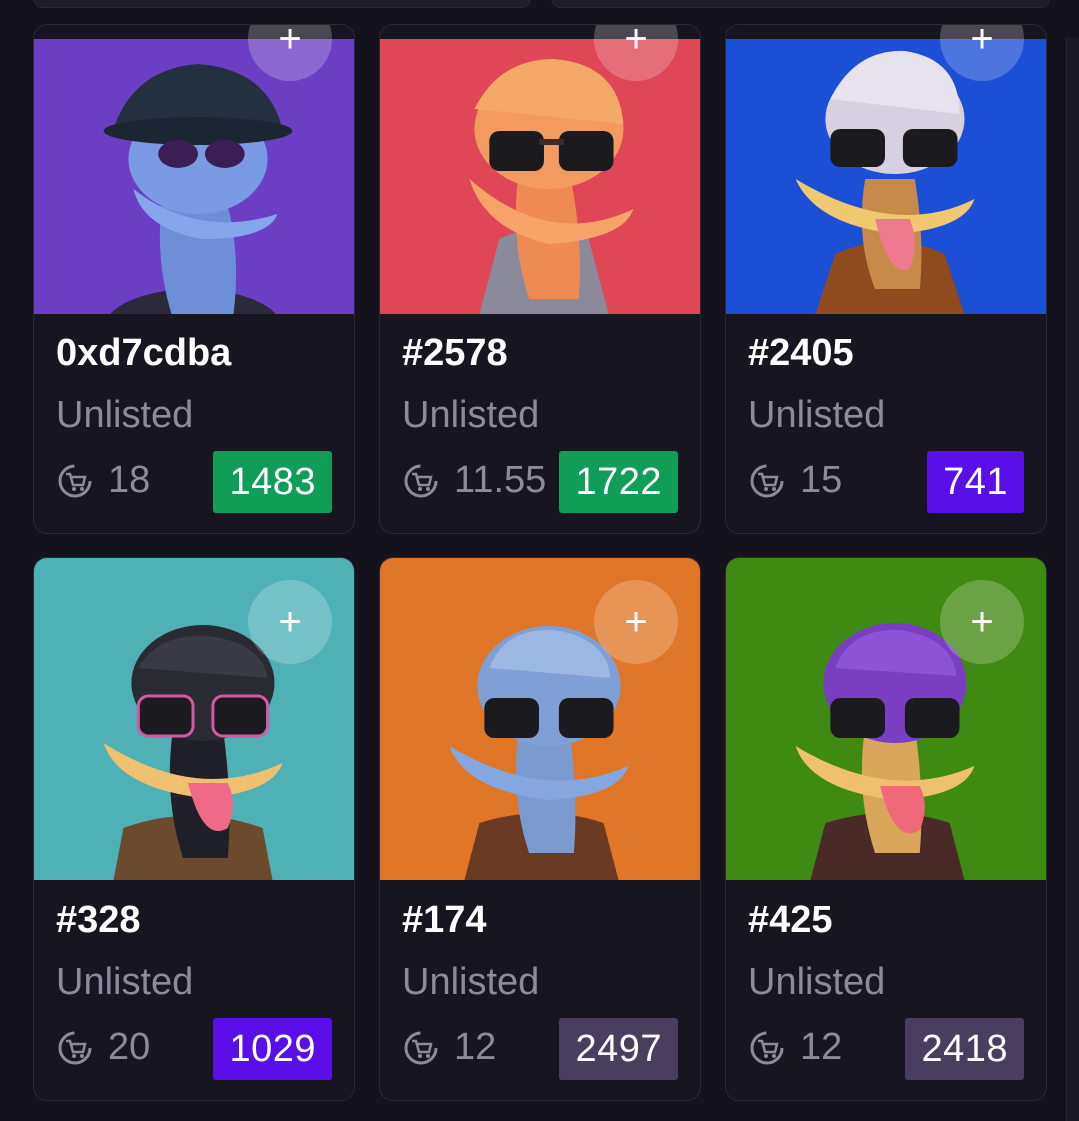 The width and height of the screenshot is (1079, 1121). What do you see at coordinates (886, 829) in the screenshot?
I see `nft-card: + 2418 #425 Unlisted 12` at bounding box center [886, 829].